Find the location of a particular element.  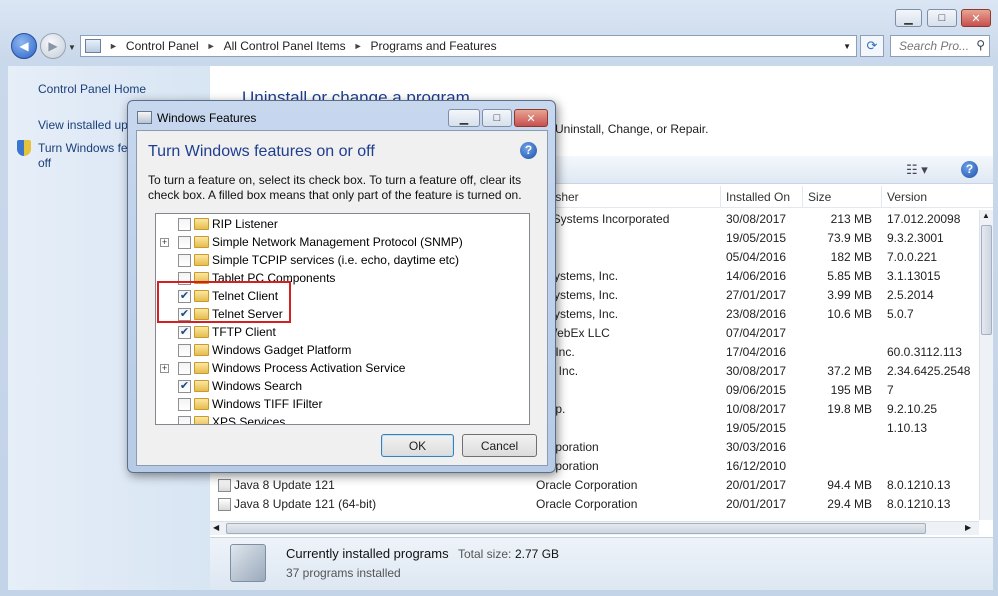

dialog-title: Windows Features is located at coordinates (207, 118).